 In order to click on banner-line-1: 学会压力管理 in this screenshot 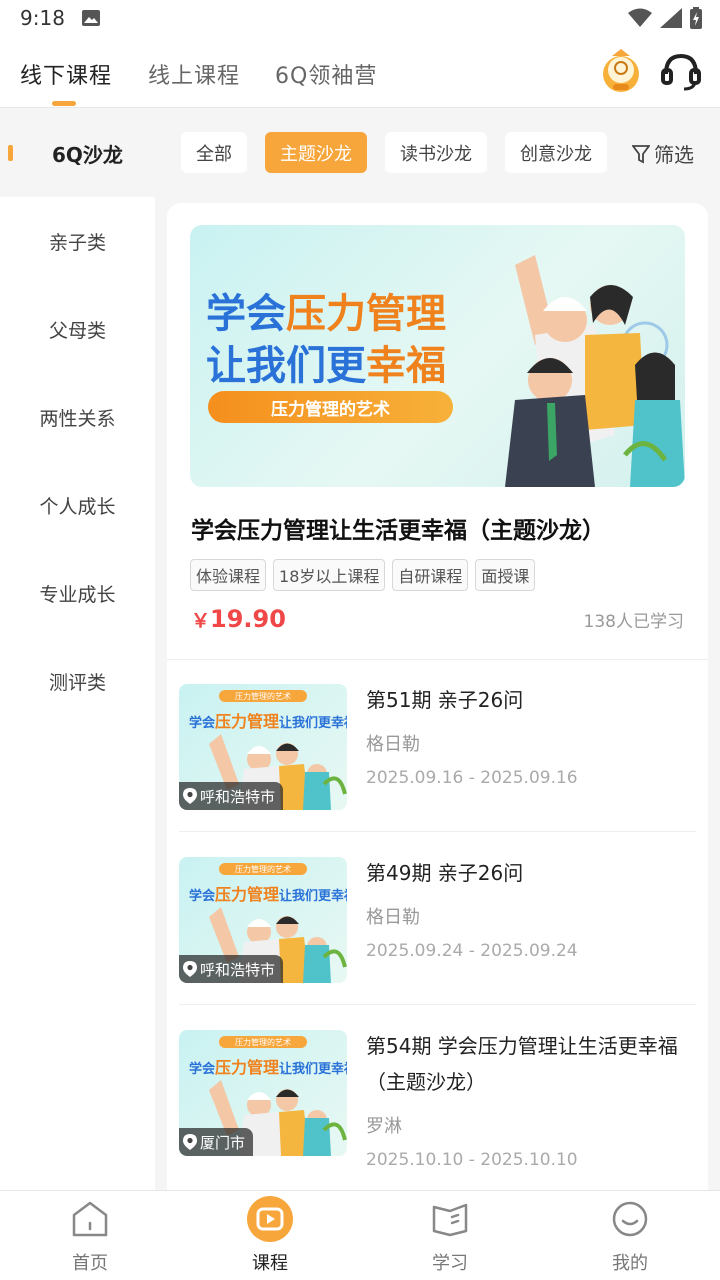, I will do `click(326, 313)`.